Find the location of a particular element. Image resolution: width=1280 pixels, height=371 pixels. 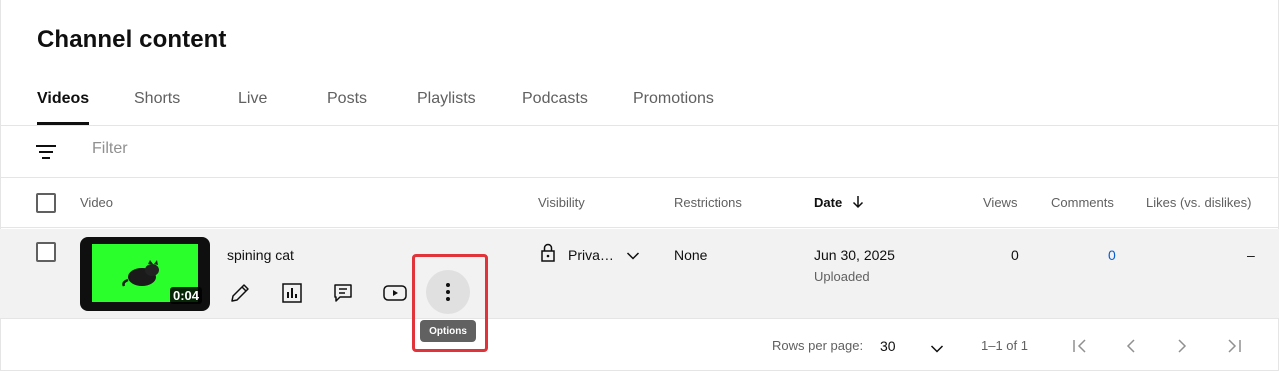

comments-icon is located at coordinates (343, 293).